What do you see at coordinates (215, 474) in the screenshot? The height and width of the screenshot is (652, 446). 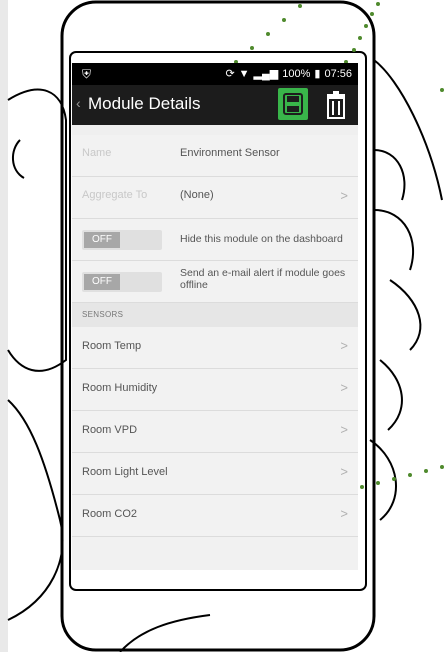 I see `sensor-item-room-light-level: Room Light Level >` at bounding box center [215, 474].